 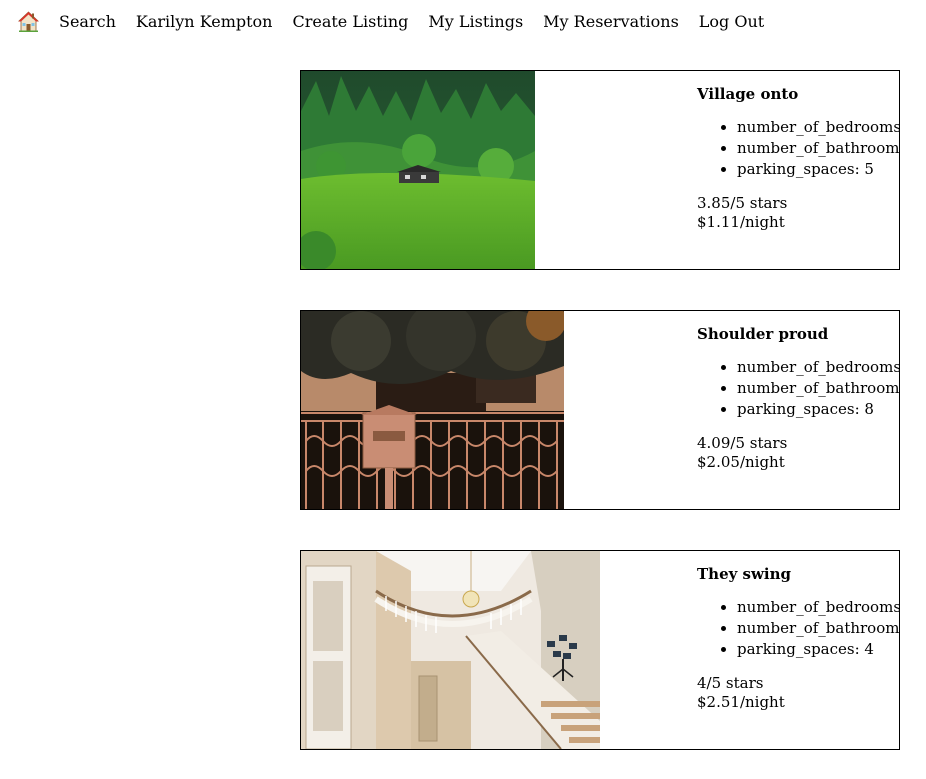 I want to click on nav-log-out-link: Log Out, so click(x=731, y=21).